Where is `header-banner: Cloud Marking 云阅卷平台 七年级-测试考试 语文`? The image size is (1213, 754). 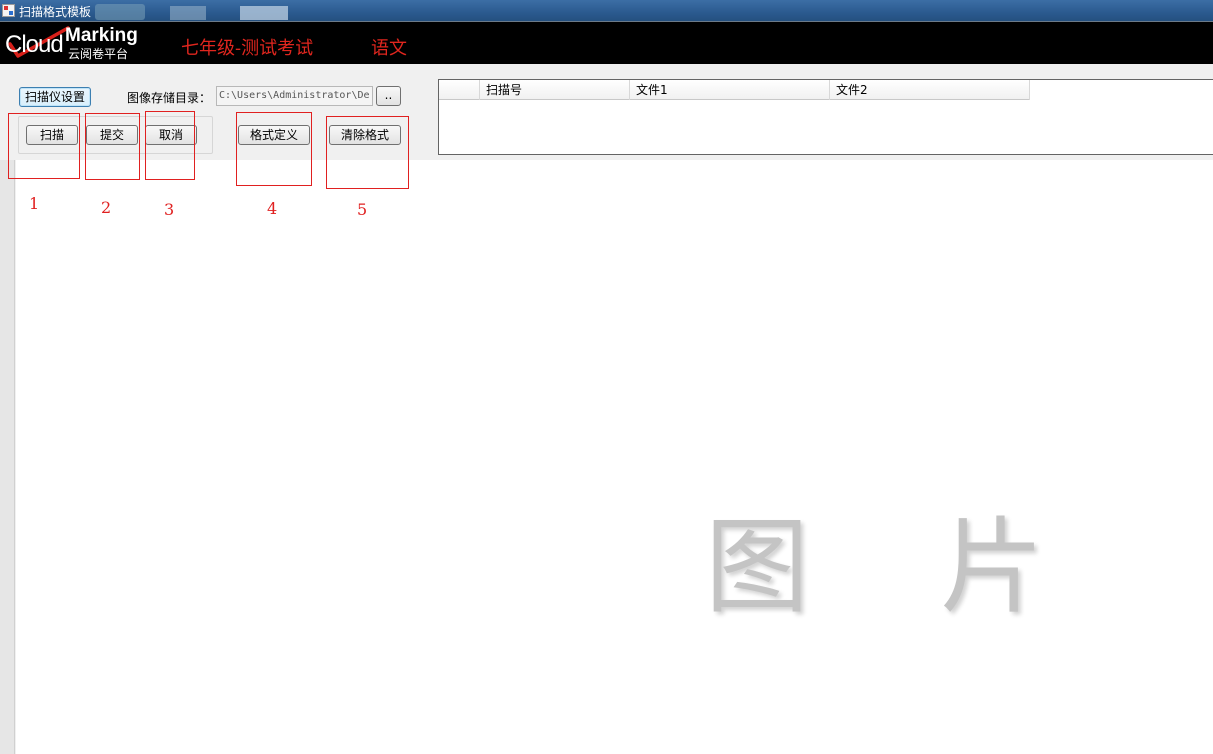 header-banner: Cloud Marking 云阅卷平台 七年级-测试考试 语文 is located at coordinates (606, 42).